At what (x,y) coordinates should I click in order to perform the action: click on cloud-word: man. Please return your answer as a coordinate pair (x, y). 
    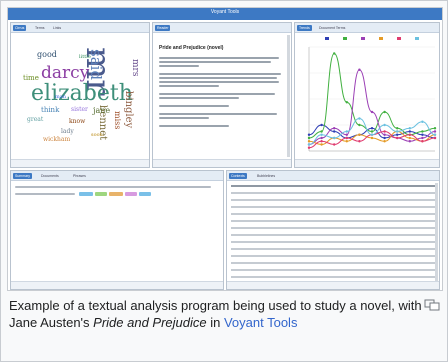
    Looking at the image, I should click on (60, 97).